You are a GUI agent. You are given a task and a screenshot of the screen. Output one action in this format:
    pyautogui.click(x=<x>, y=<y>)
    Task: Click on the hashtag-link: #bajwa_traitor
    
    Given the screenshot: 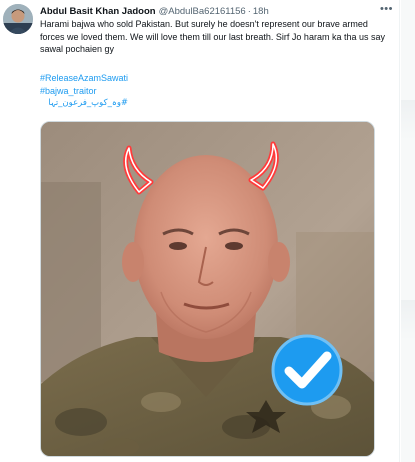 What is the action you would take?
    pyautogui.click(x=84, y=91)
    